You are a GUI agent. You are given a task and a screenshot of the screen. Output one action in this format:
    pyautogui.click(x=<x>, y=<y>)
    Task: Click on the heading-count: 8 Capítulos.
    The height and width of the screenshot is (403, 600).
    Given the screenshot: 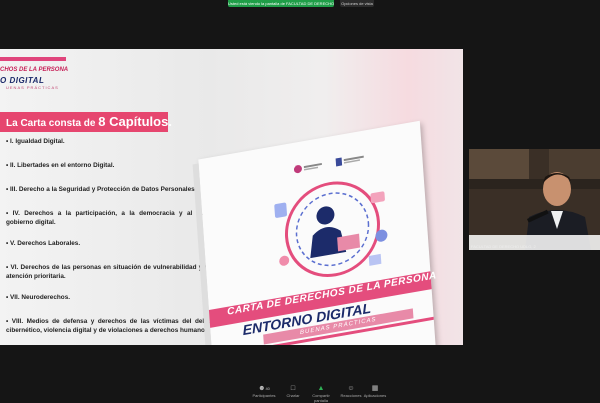 What is the action you would take?
    pyautogui.click(x=135, y=121)
    